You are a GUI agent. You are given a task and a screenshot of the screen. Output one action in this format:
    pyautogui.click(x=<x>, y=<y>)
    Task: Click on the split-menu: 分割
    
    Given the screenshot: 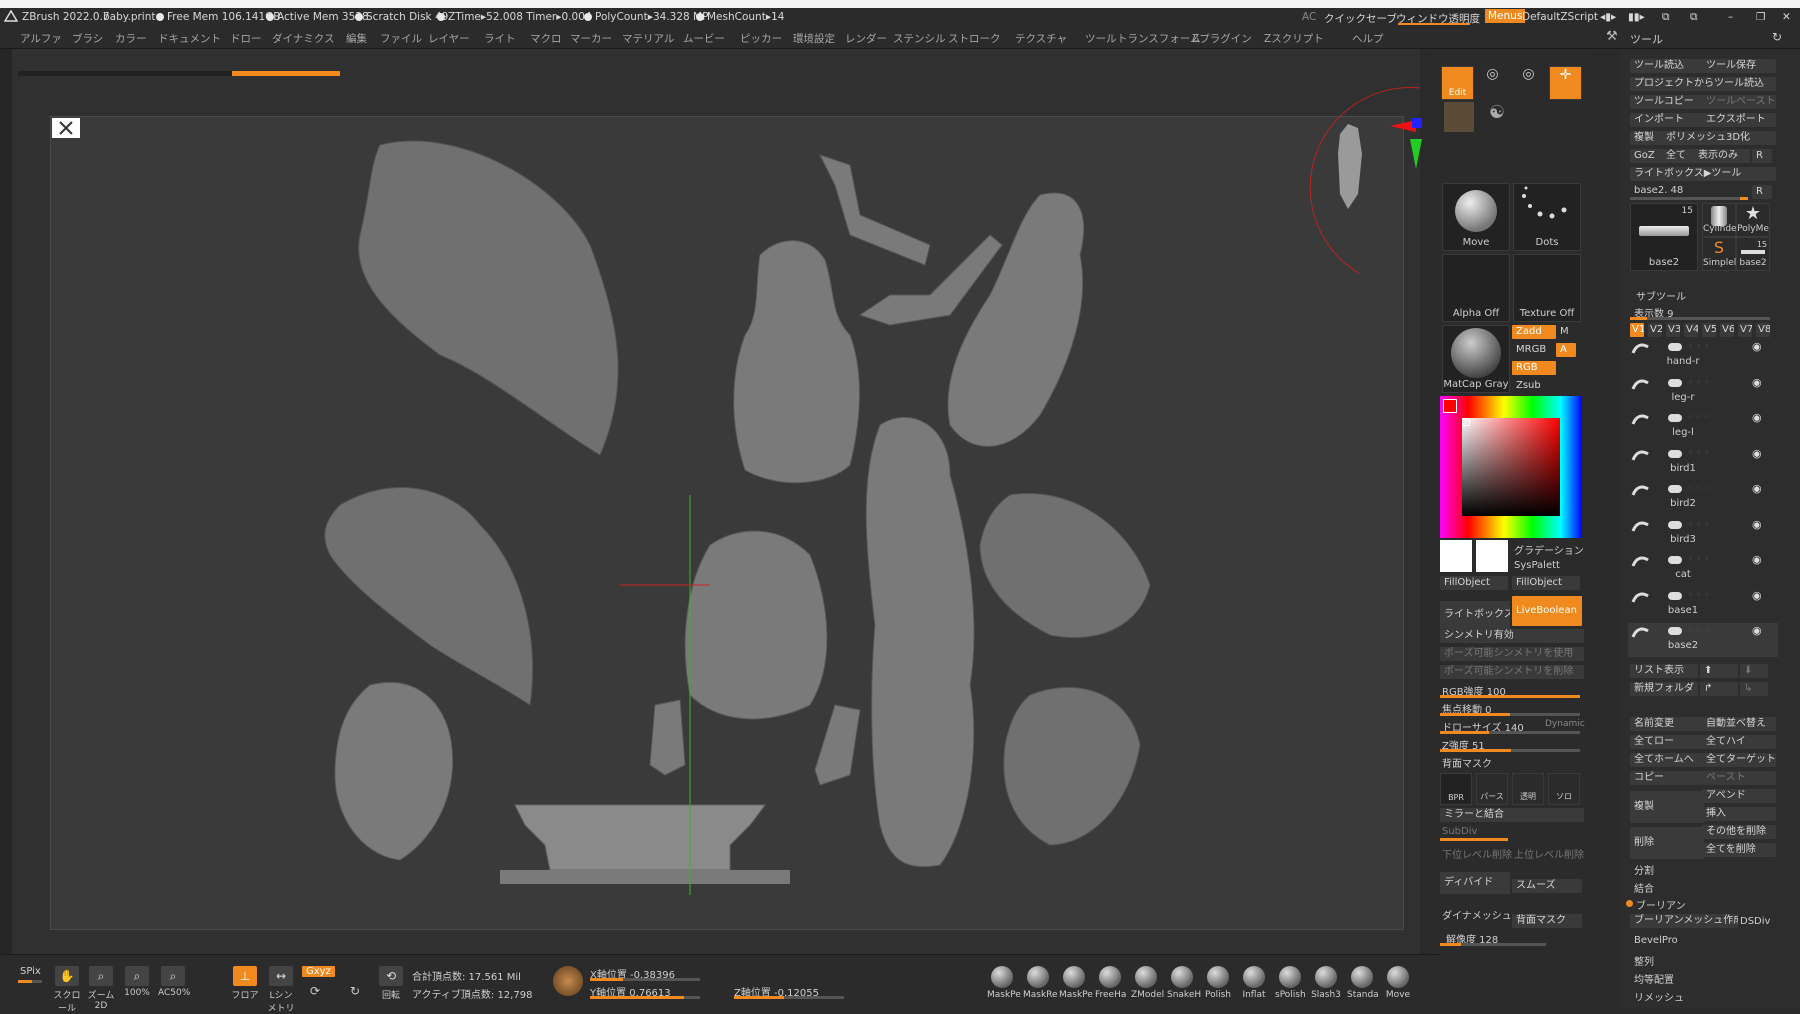 What is the action you would take?
    pyautogui.click(x=1644, y=869)
    